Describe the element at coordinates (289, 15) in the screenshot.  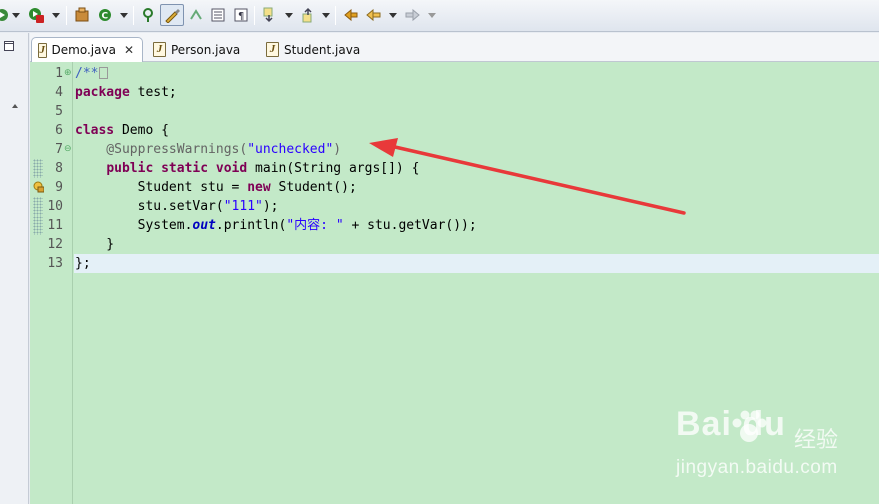
I see `next-annotation-dropdown-icon` at that location.